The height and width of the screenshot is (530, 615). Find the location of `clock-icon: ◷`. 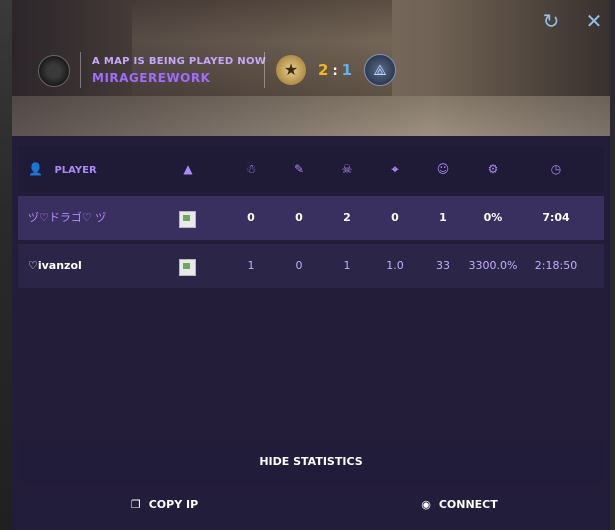

clock-icon: ◷ is located at coordinates (556, 169).